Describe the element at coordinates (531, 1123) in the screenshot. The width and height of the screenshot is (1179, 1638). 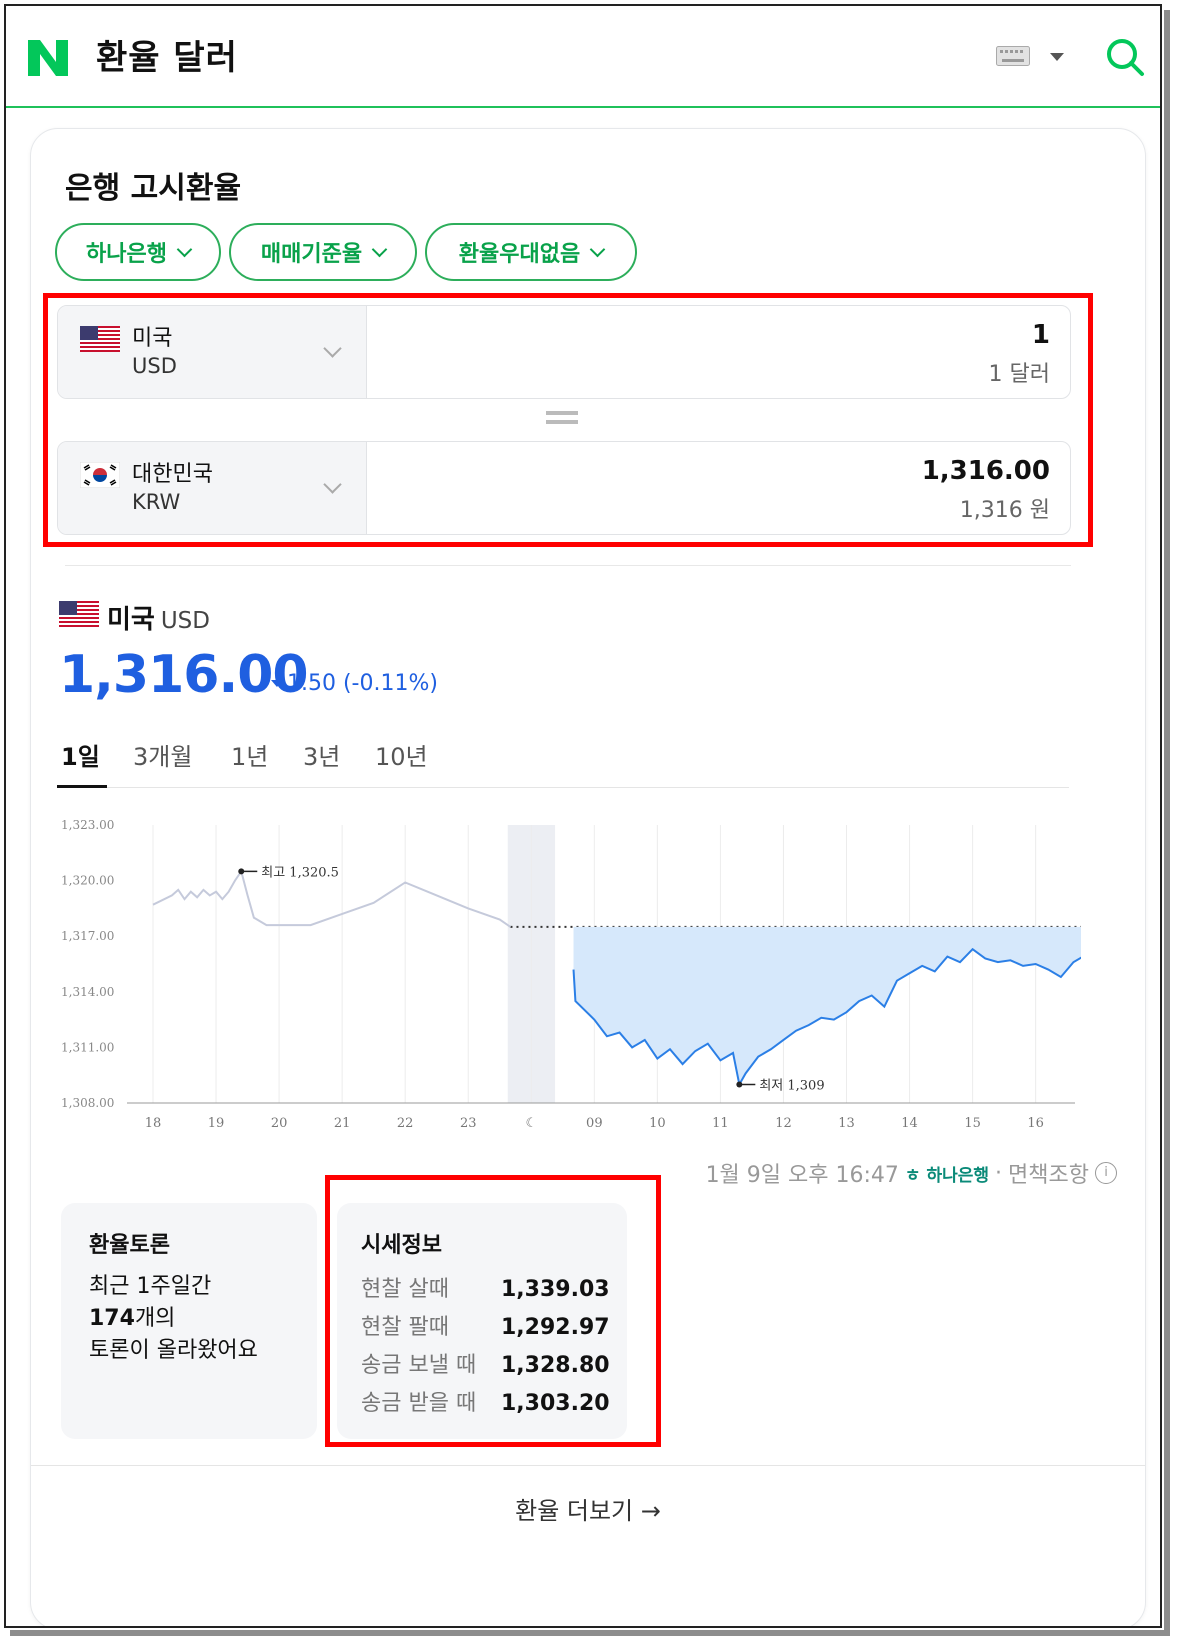
I see `x-tick-label: ☾` at that location.